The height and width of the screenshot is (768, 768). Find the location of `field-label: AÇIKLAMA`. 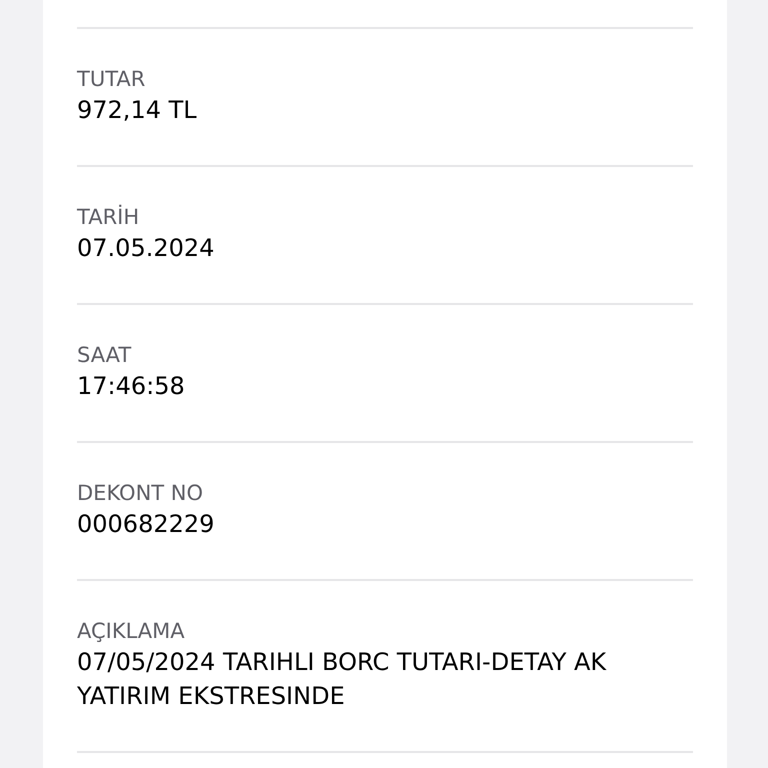

field-label: AÇIKLAMA is located at coordinates (131, 631).